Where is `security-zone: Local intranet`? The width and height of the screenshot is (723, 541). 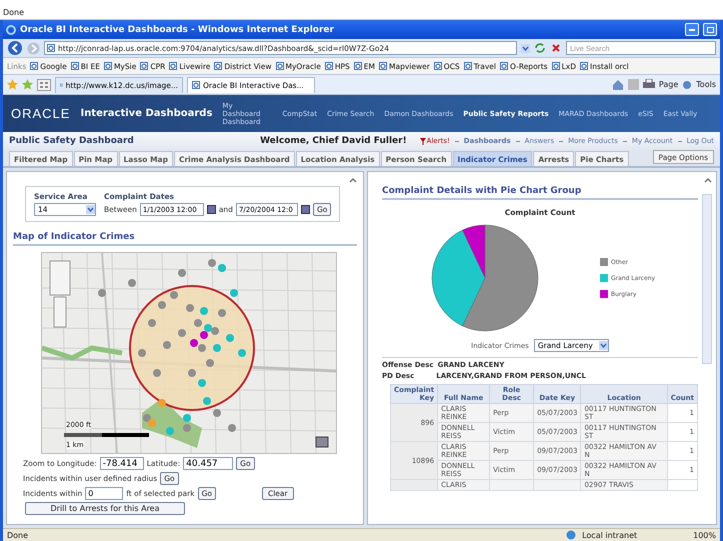
security-zone: Local intranet is located at coordinates (610, 535).